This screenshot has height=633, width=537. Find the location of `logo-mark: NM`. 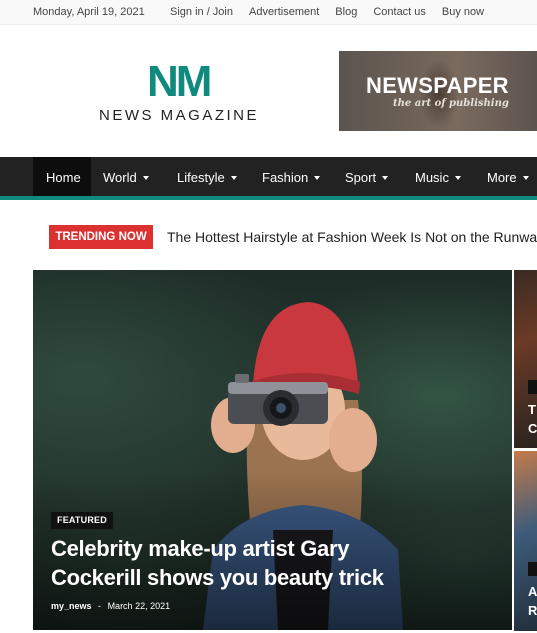

logo-mark: NM is located at coordinates (179, 81).